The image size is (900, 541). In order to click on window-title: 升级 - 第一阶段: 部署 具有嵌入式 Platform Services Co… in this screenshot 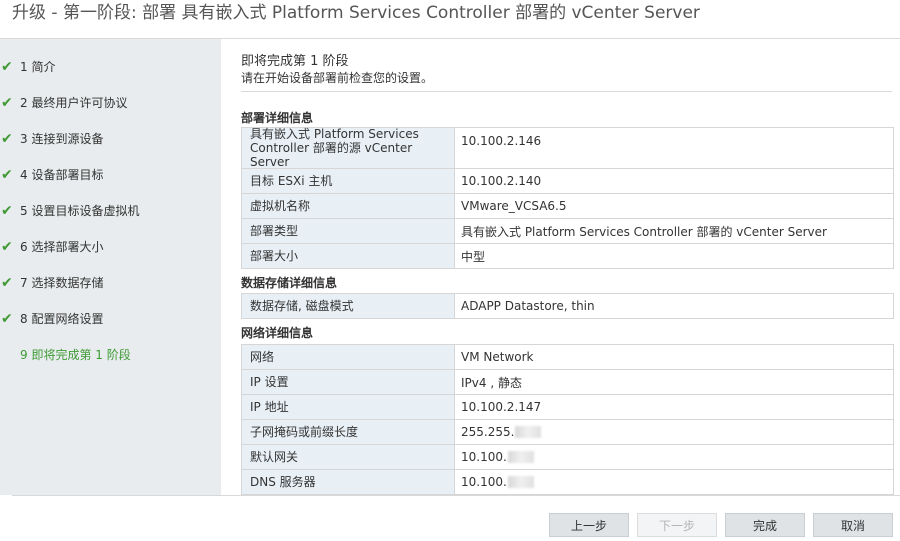, I will do `click(356, 13)`.